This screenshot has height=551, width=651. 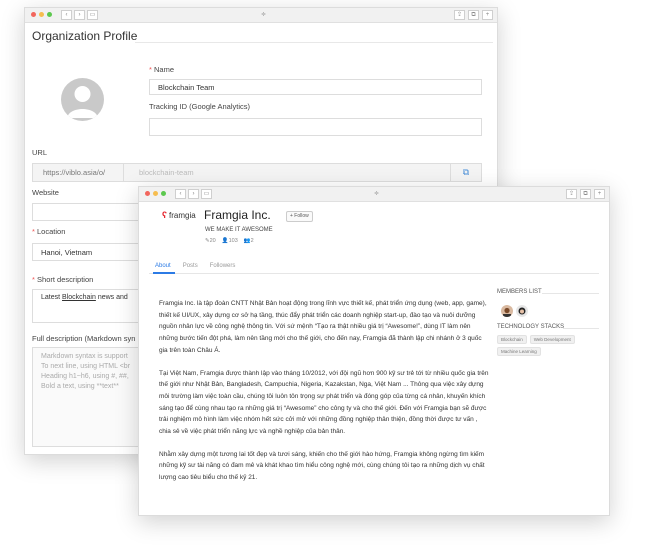 What do you see at coordinates (84, 338) in the screenshot?
I see `full-description-label: Full description (Markdown syn` at bounding box center [84, 338].